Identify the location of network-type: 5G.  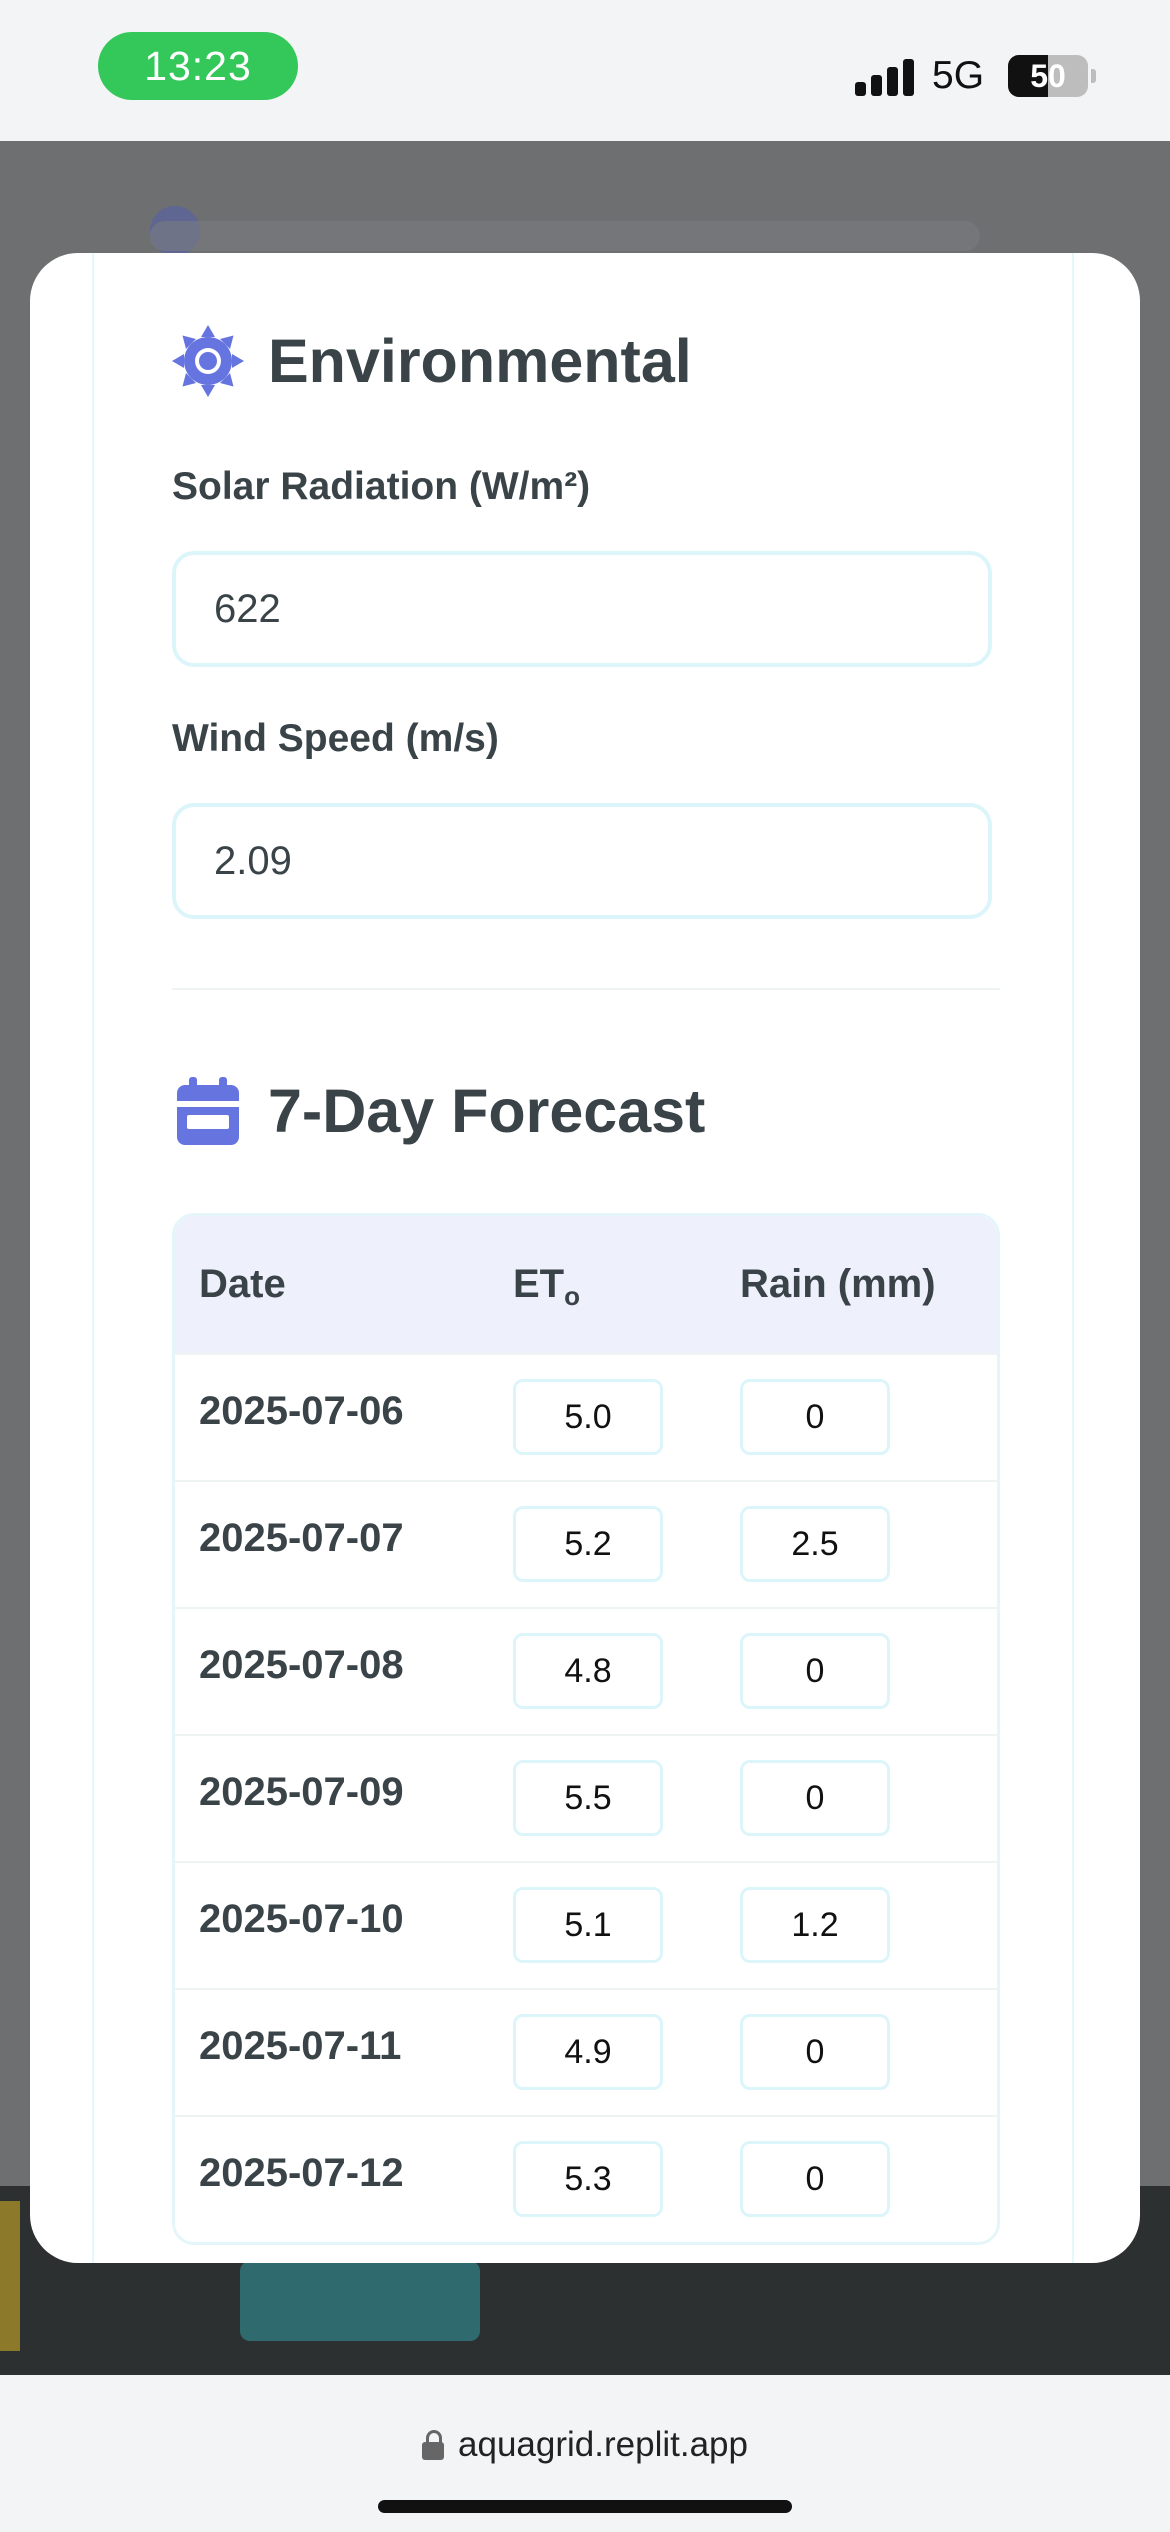
(958, 75).